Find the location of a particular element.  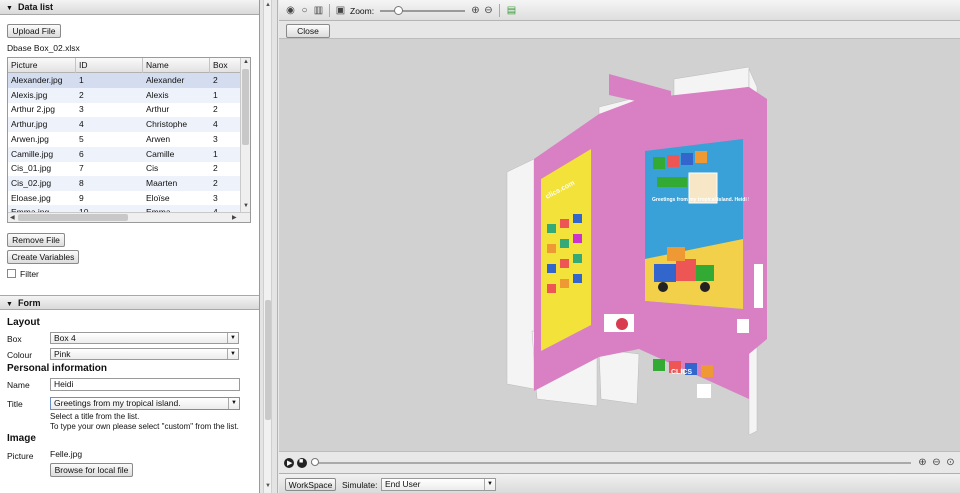

personal-info-section-title: Personal information is located at coordinates (57, 368).